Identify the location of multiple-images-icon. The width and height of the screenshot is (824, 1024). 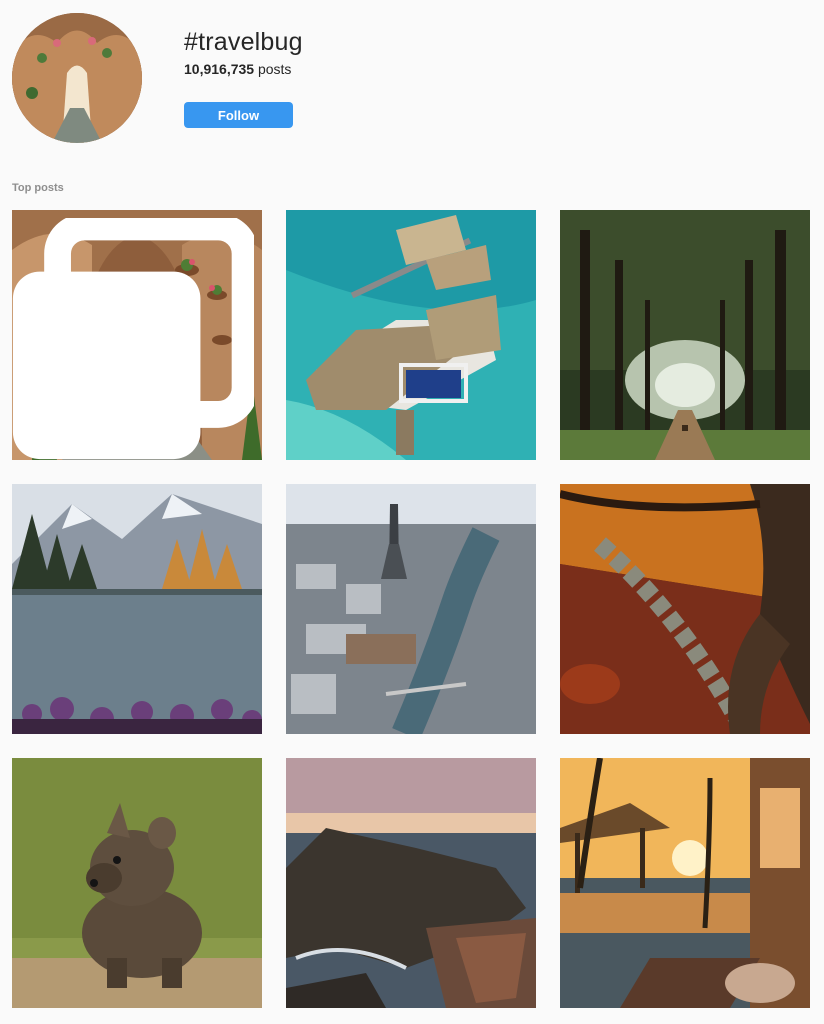
(133, 339).